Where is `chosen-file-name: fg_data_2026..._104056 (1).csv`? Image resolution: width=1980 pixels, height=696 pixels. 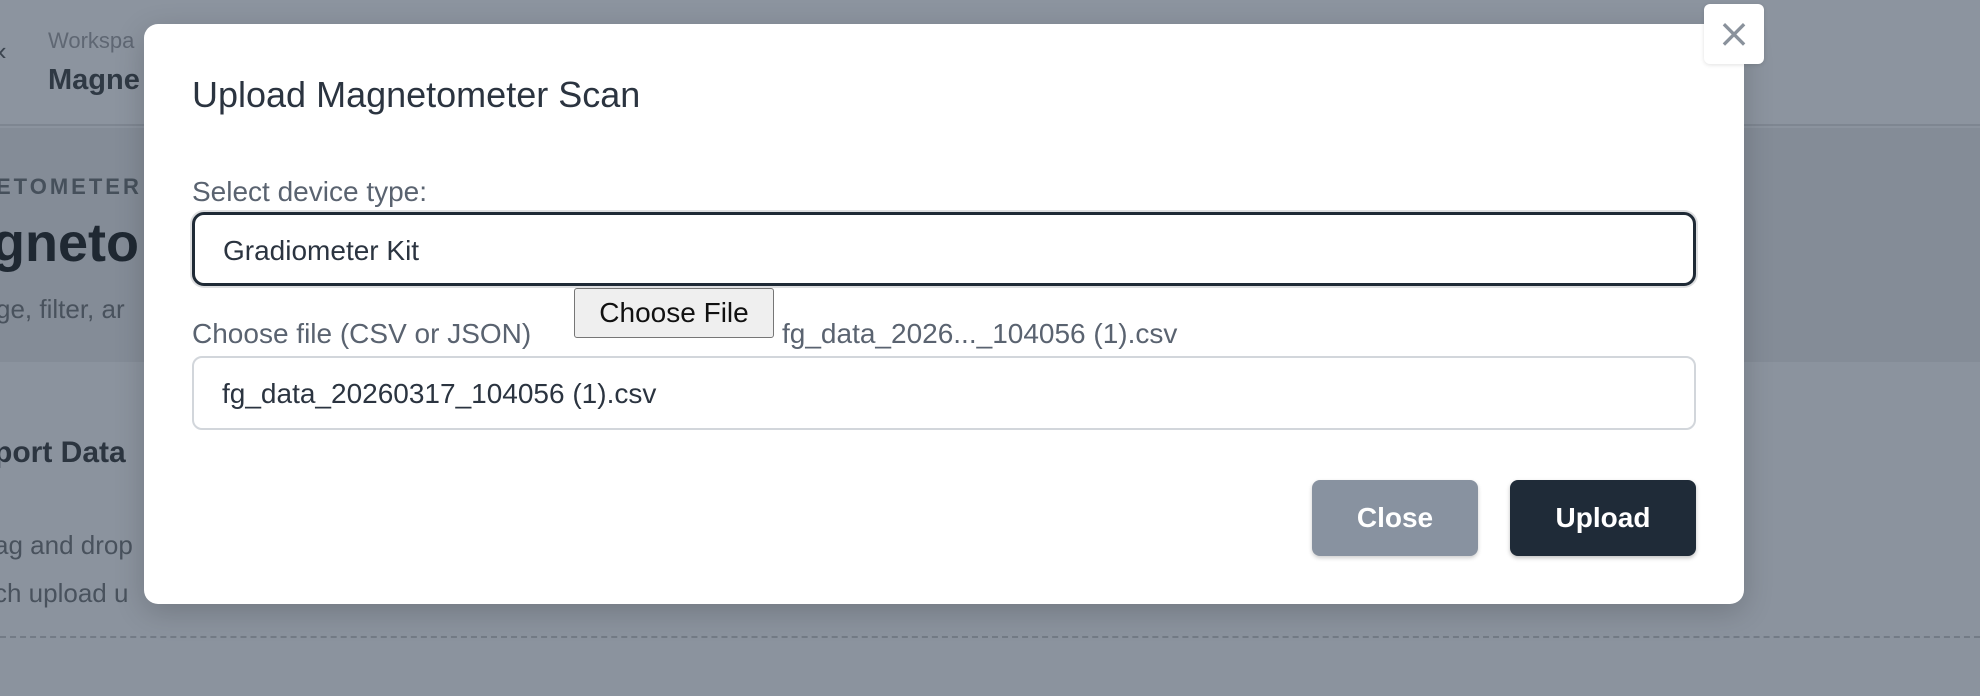
chosen-file-name: fg_data_2026..._104056 (1).csv is located at coordinates (980, 333).